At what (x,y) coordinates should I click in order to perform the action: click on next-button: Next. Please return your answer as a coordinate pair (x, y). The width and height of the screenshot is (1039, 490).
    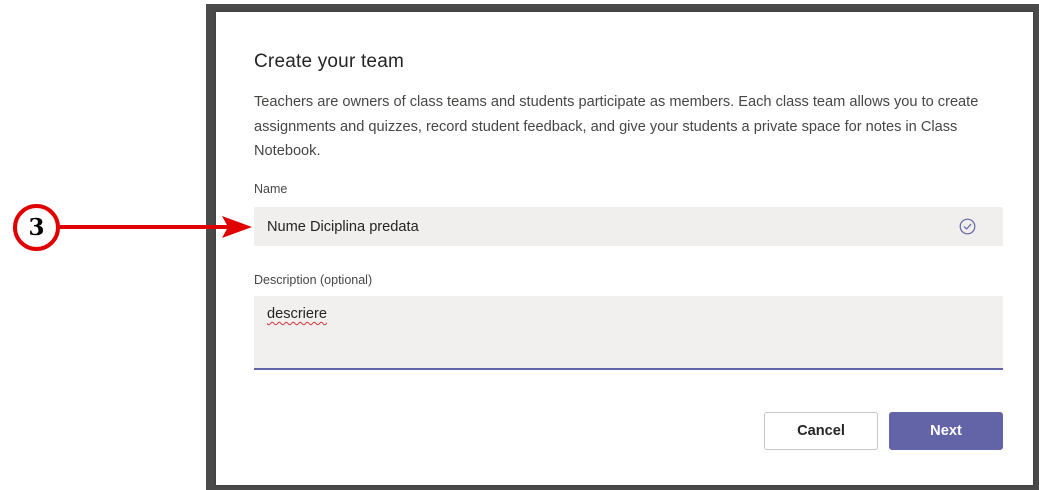
    Looking at the image, I should click on (946, 431).